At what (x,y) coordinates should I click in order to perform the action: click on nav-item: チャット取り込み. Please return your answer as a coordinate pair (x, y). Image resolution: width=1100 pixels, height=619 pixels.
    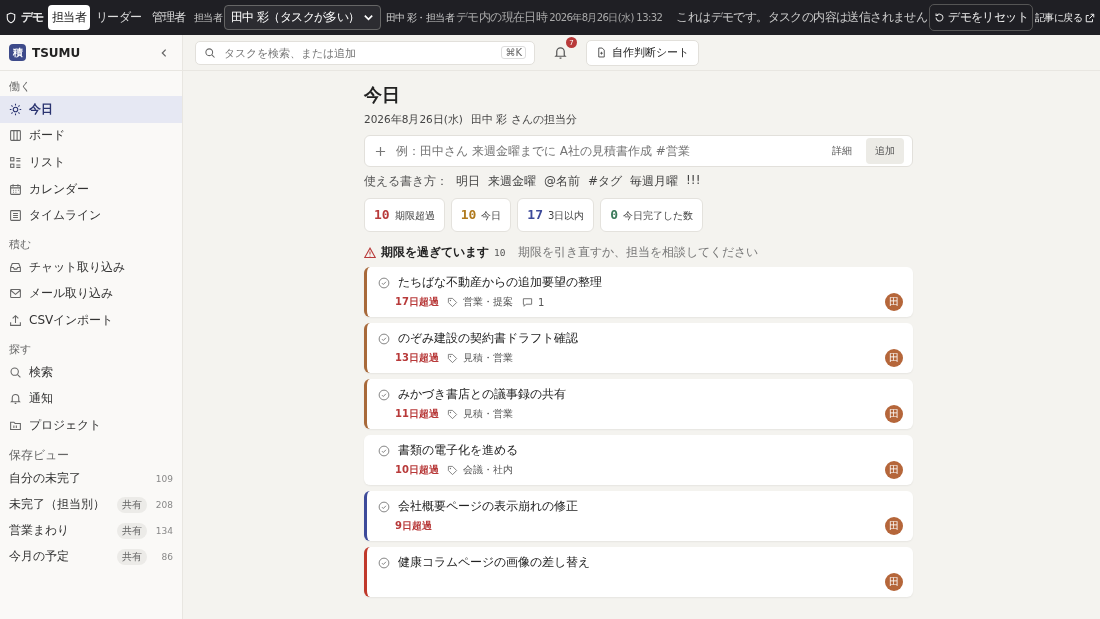
    Looking at the image, I should click on (91, 267).